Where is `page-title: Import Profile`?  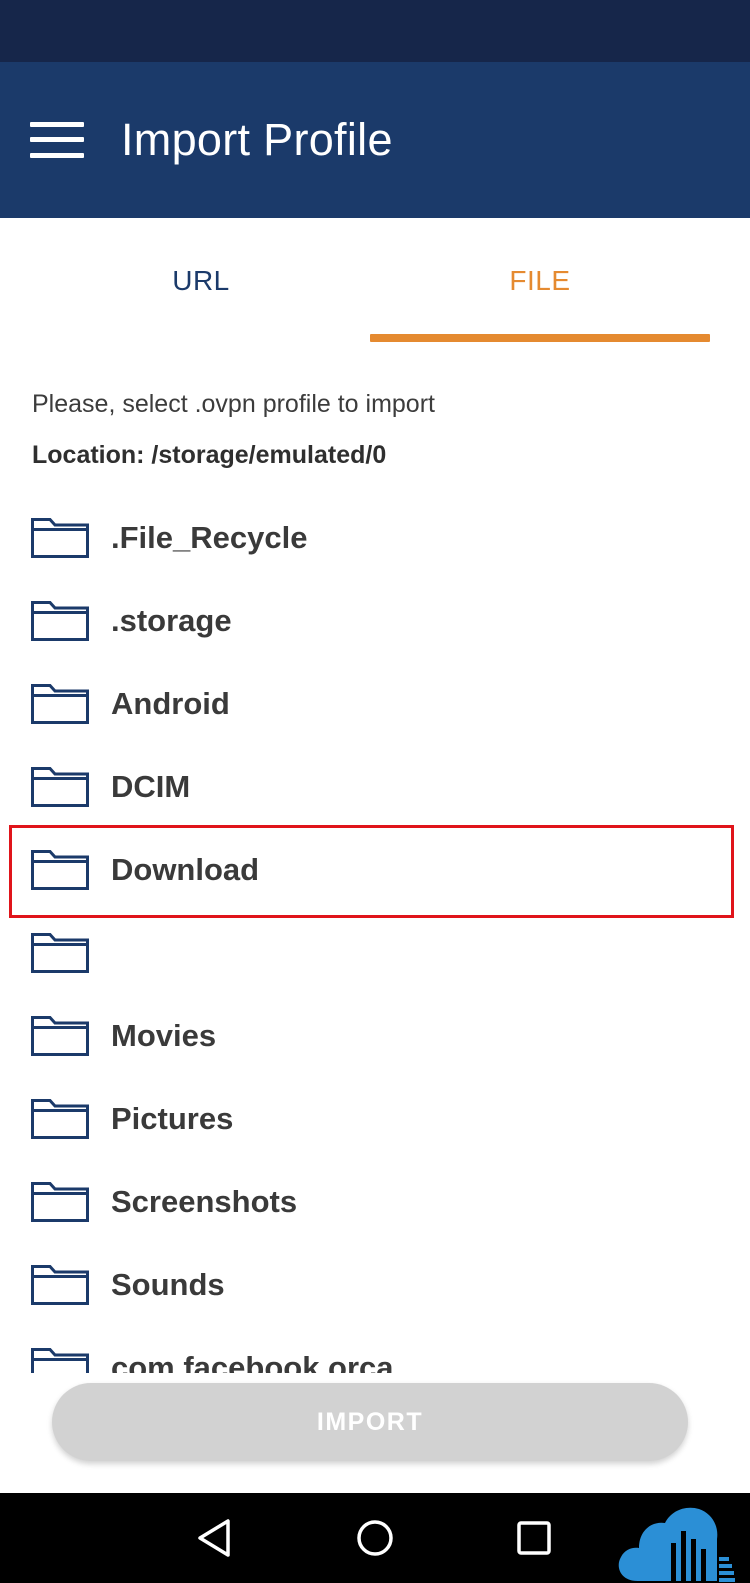 page-title: Import Profile is located at coordinates (257, 139).